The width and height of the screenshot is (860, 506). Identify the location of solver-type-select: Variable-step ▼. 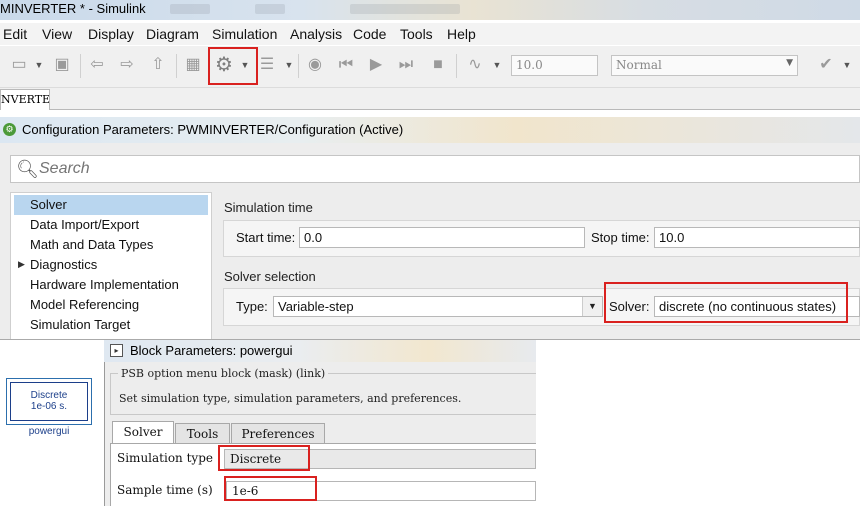
(438, 306).